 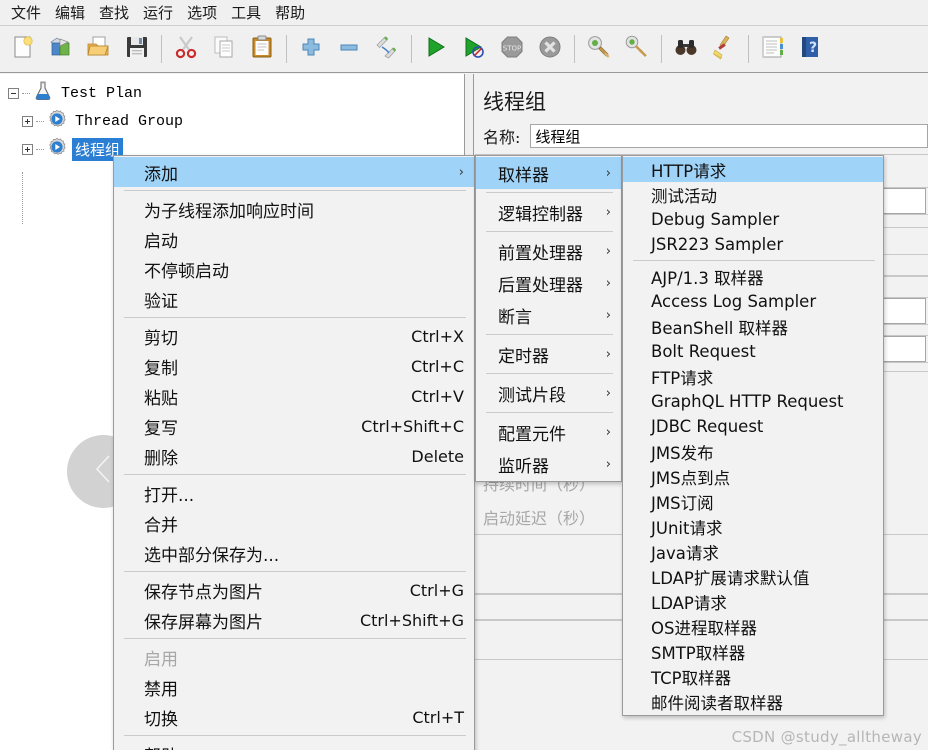 I want to click on toolbar-copy-pages-button, so click(x=224, y=49).